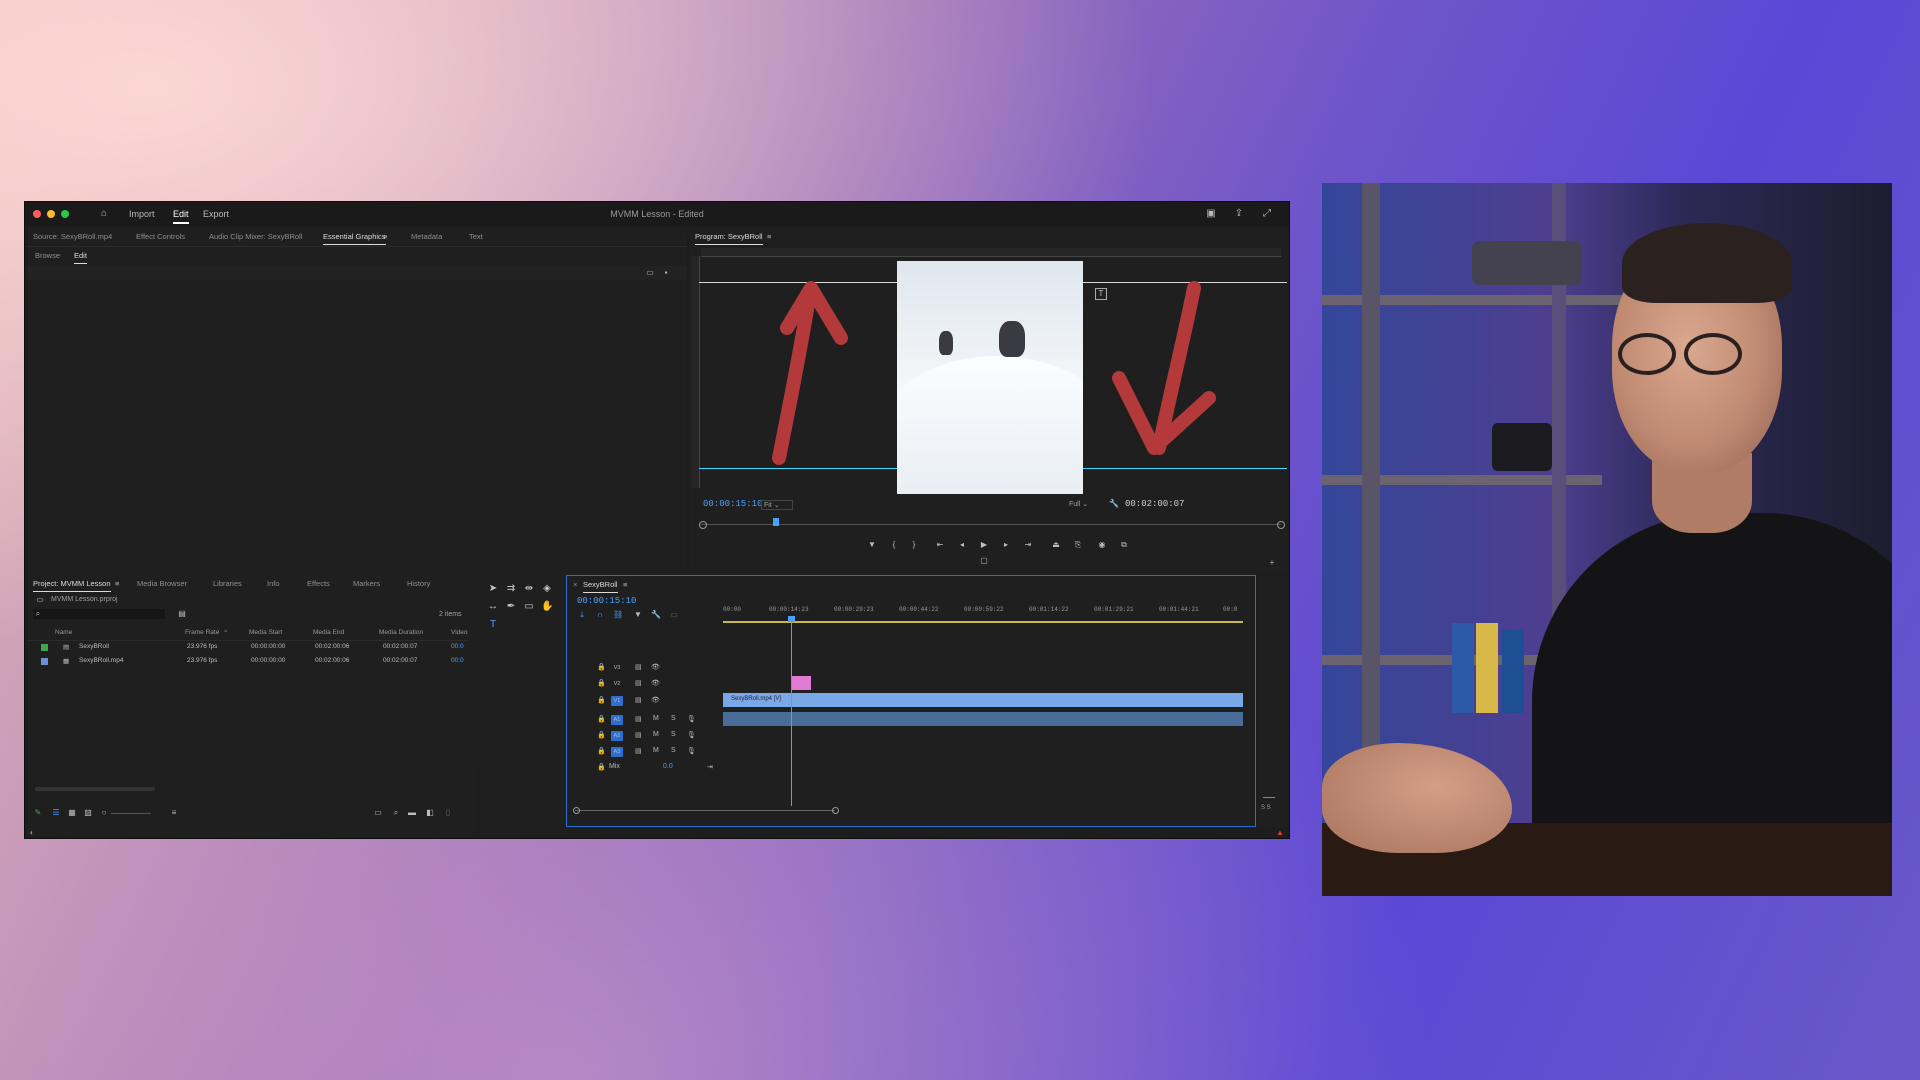 The width and height of the screenshot is (1920, 1080). Describe the element at coordinates (983, 700) in the screenshot. I see `video-clip: SexyBRoll.mp4 [V]` at that location.